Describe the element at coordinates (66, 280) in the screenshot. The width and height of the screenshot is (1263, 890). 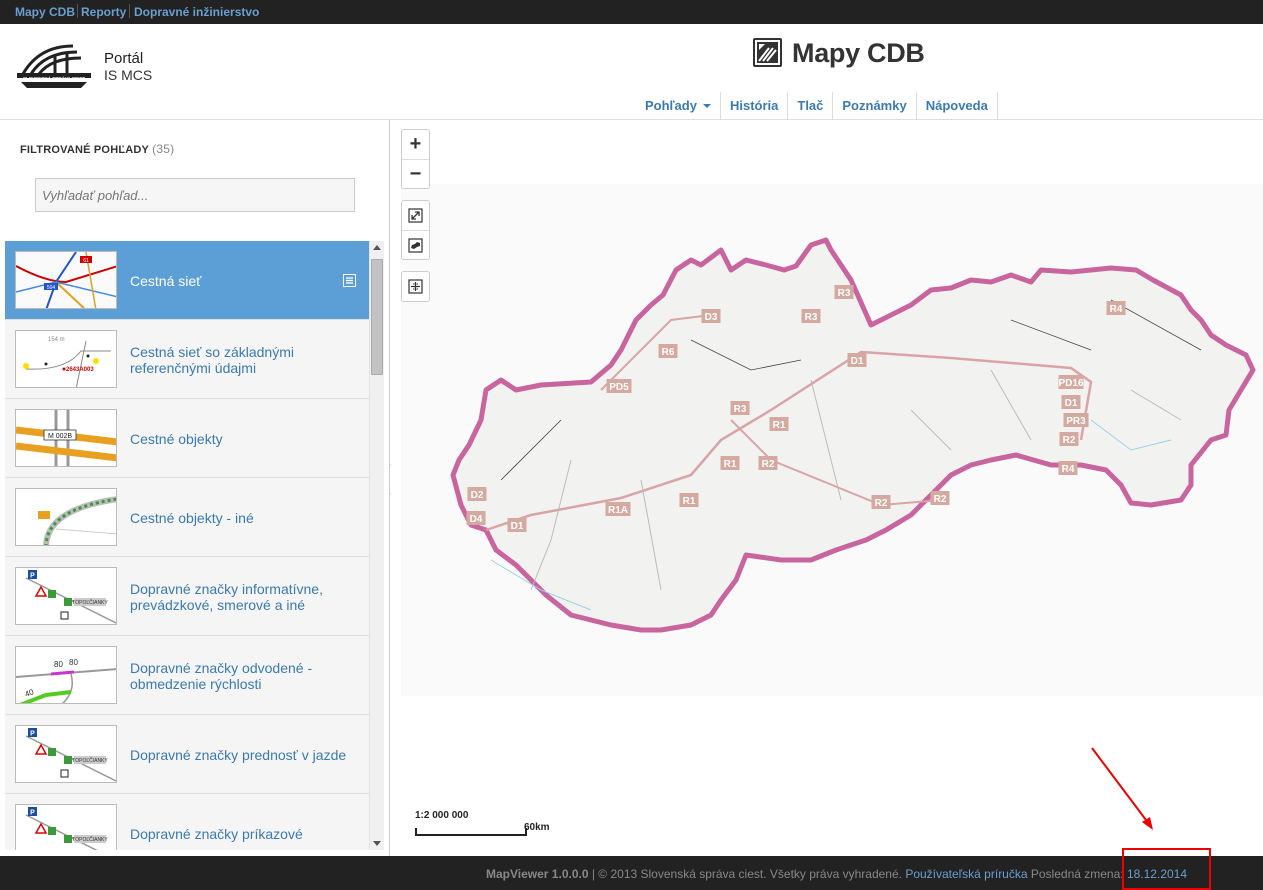
I see `thumbnail-image: 61 504` at that location.